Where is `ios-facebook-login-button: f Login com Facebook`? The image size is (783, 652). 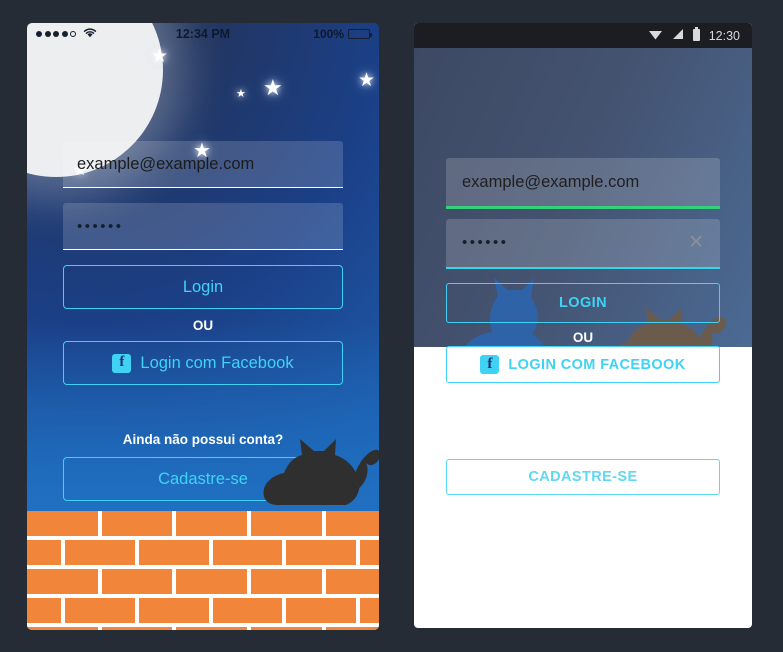 ios-facebook-login-button: f Login com Facebook is located at coordinates (203, 363).